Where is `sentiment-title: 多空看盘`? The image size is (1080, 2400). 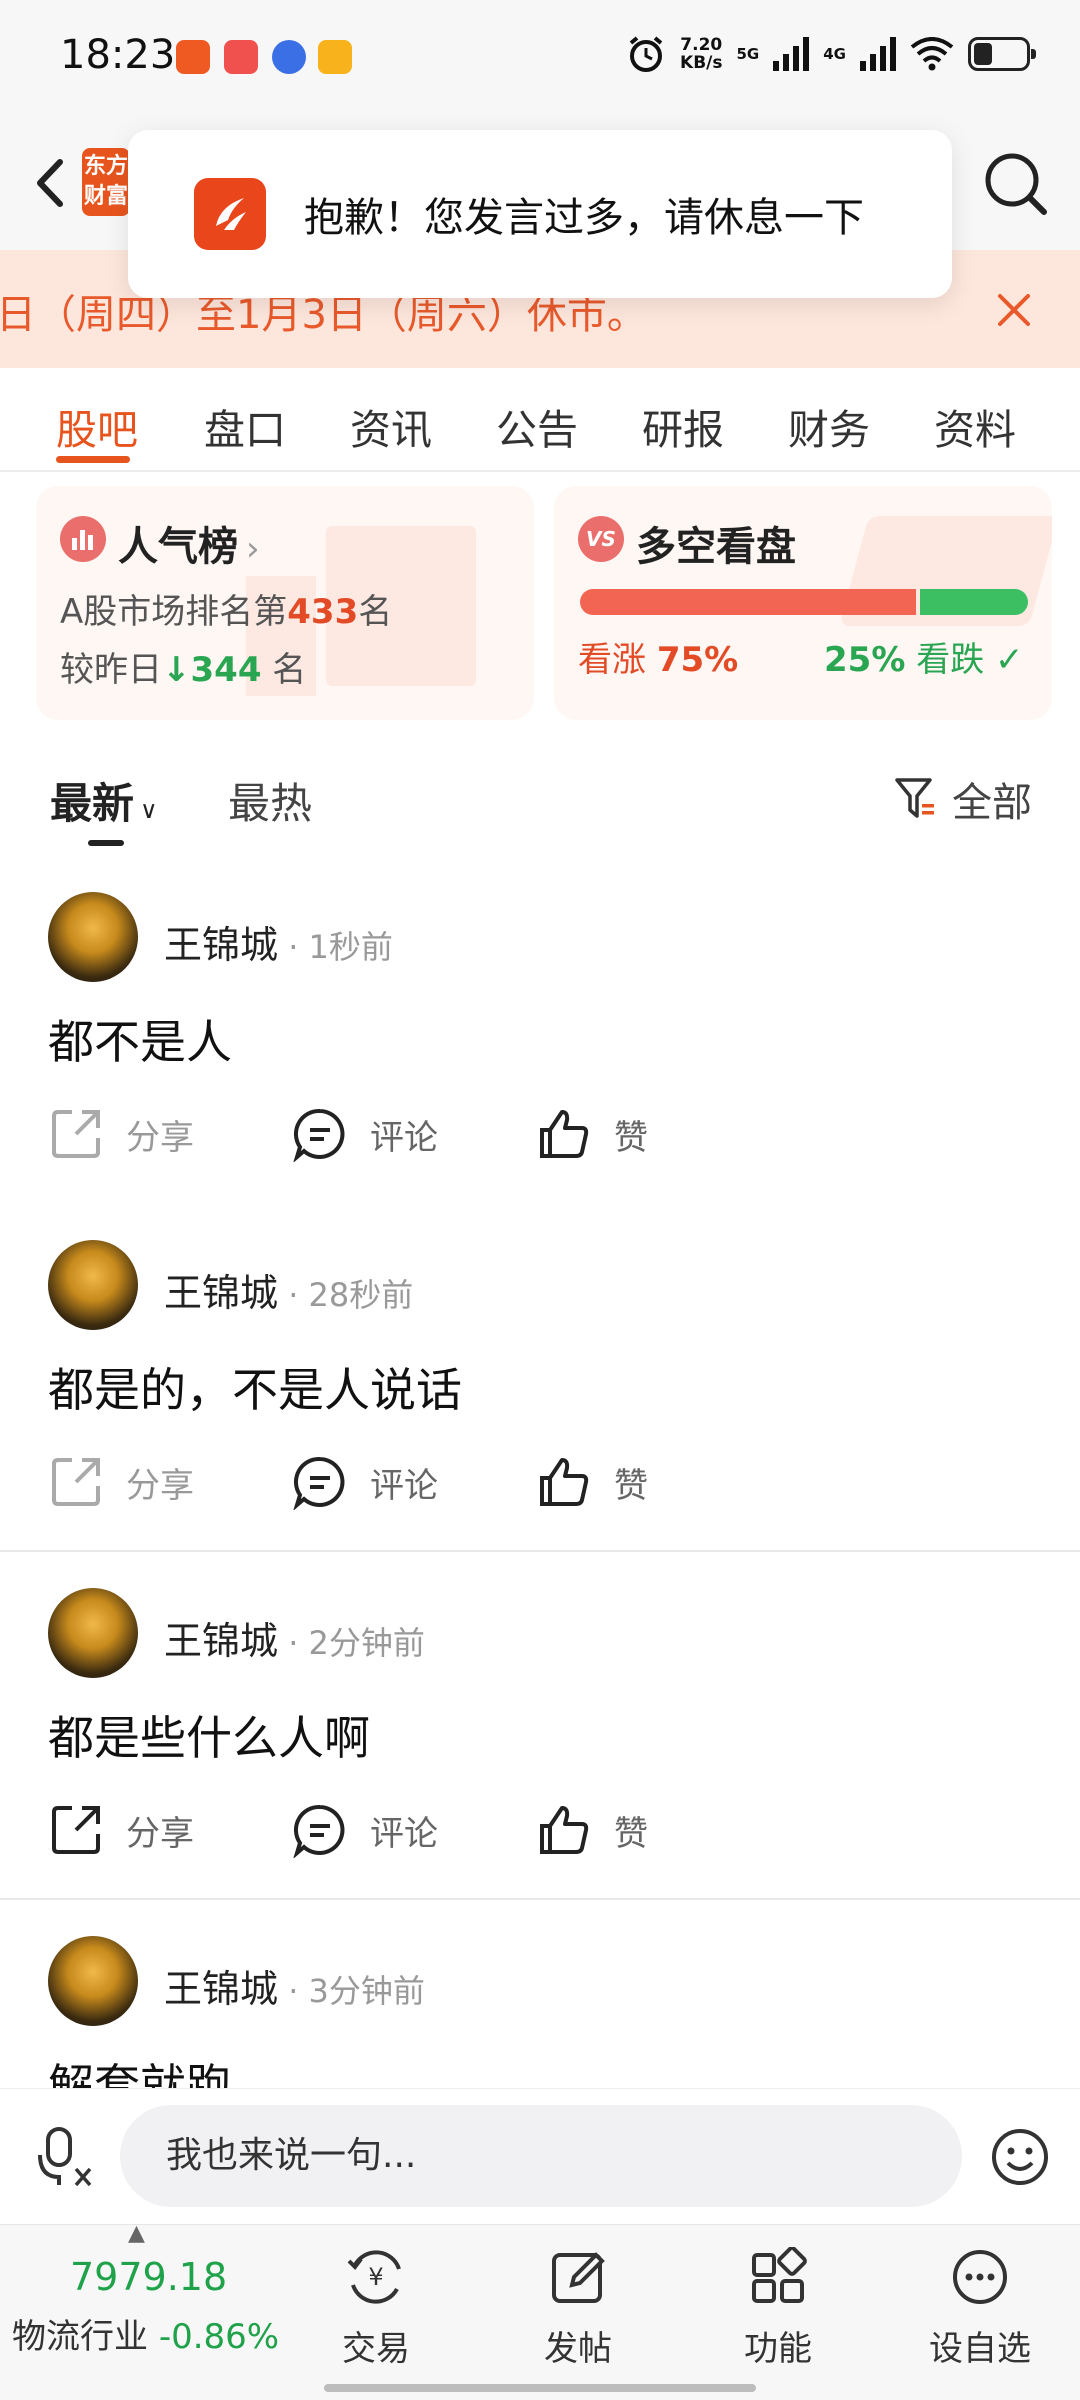
sentiment-title: 多空看盘 is located at coordinates (716, 547).